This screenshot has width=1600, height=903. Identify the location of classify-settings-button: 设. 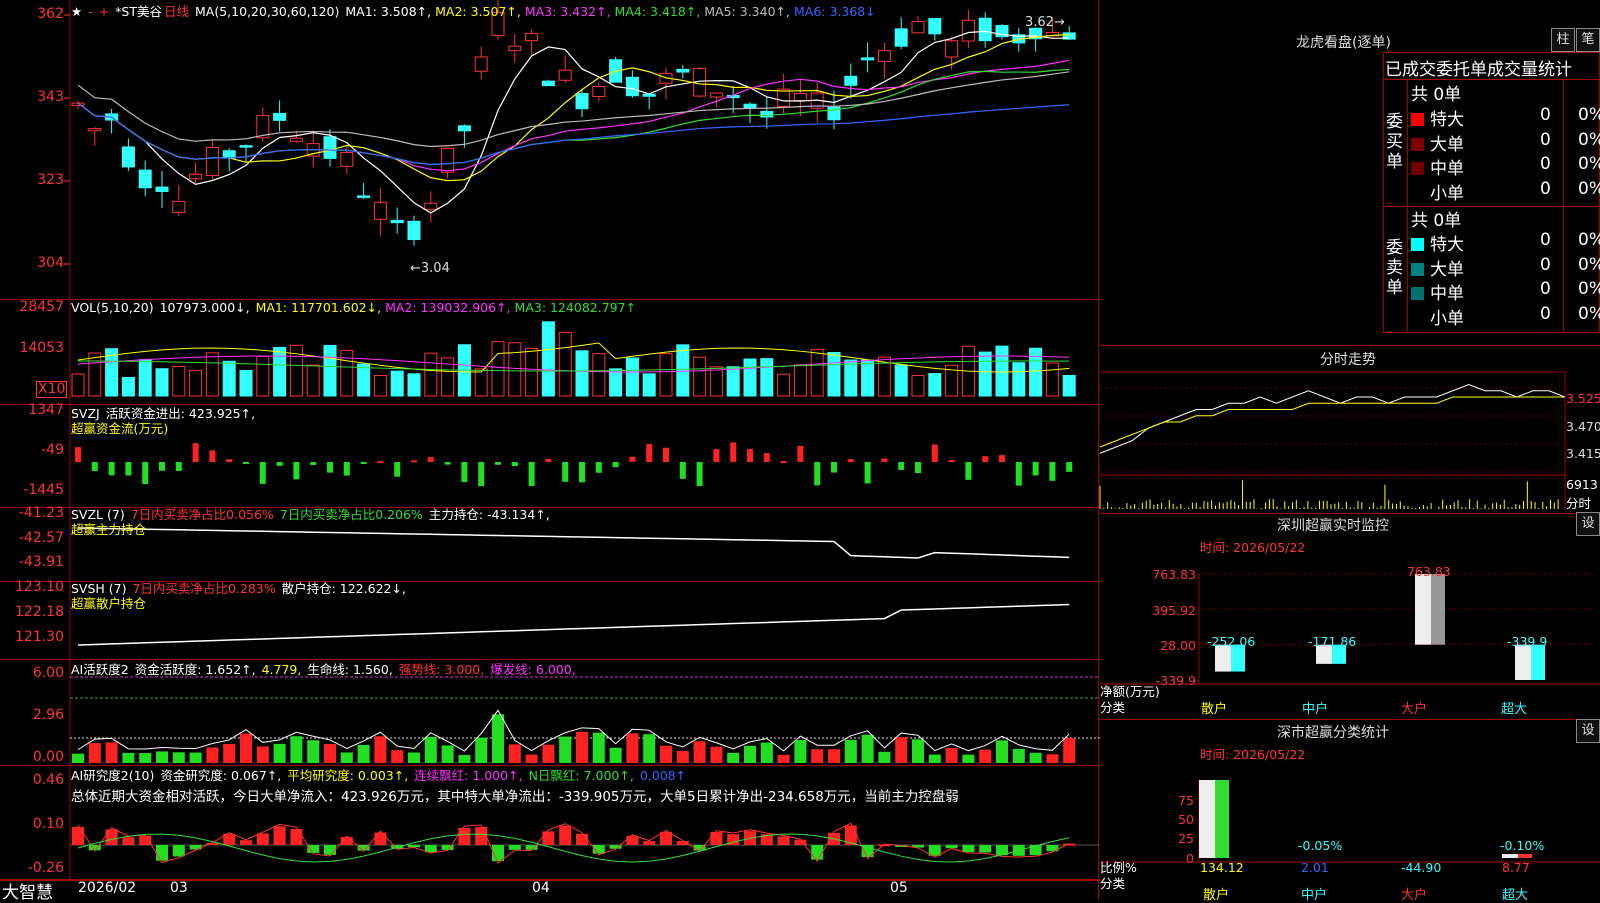
(1588, 731).